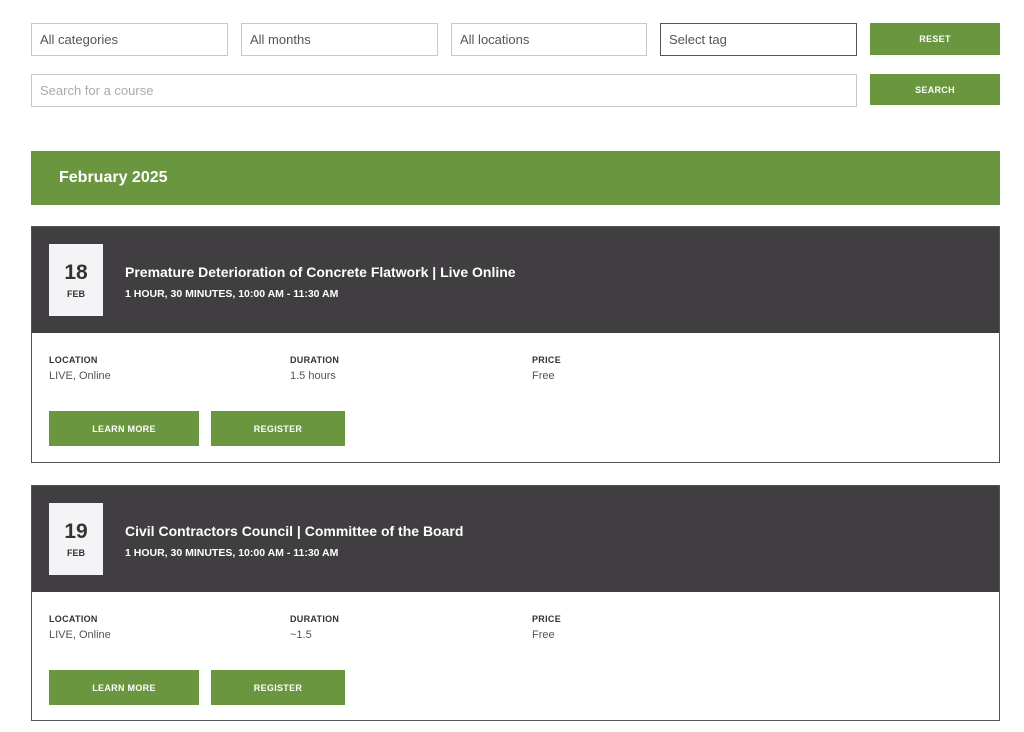 The image size is (1024, 732). What do you see at coordinates (444, 90) in the screenshot?
I see `course-search-input: Search for a course` at bounding box center [444, 90].